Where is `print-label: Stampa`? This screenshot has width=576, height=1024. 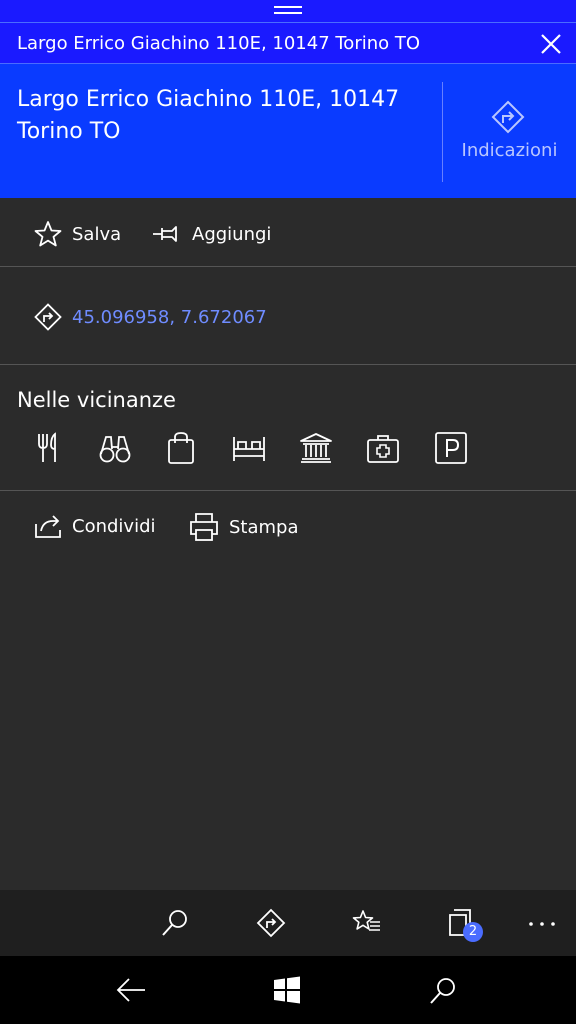
print-label: Stampa is located at coordinates (264, 527).